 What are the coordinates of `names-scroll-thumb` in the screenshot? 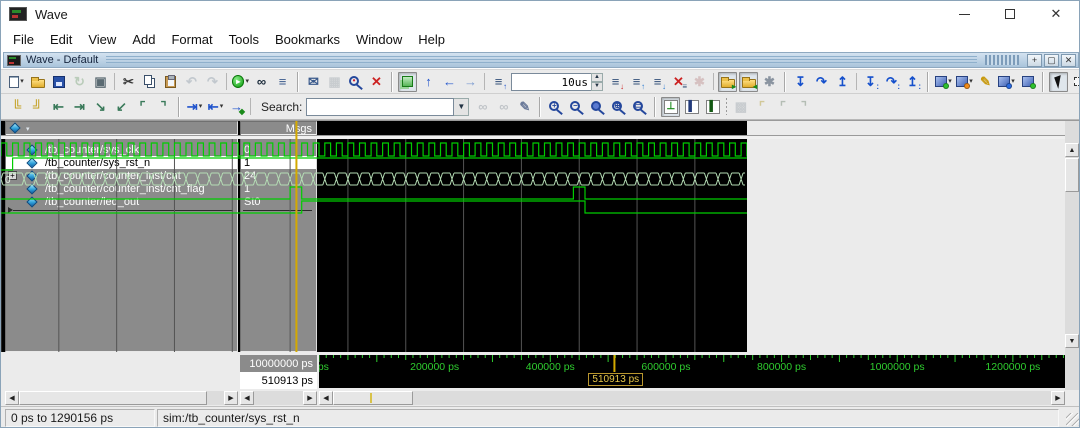 It's located at (113, 398).